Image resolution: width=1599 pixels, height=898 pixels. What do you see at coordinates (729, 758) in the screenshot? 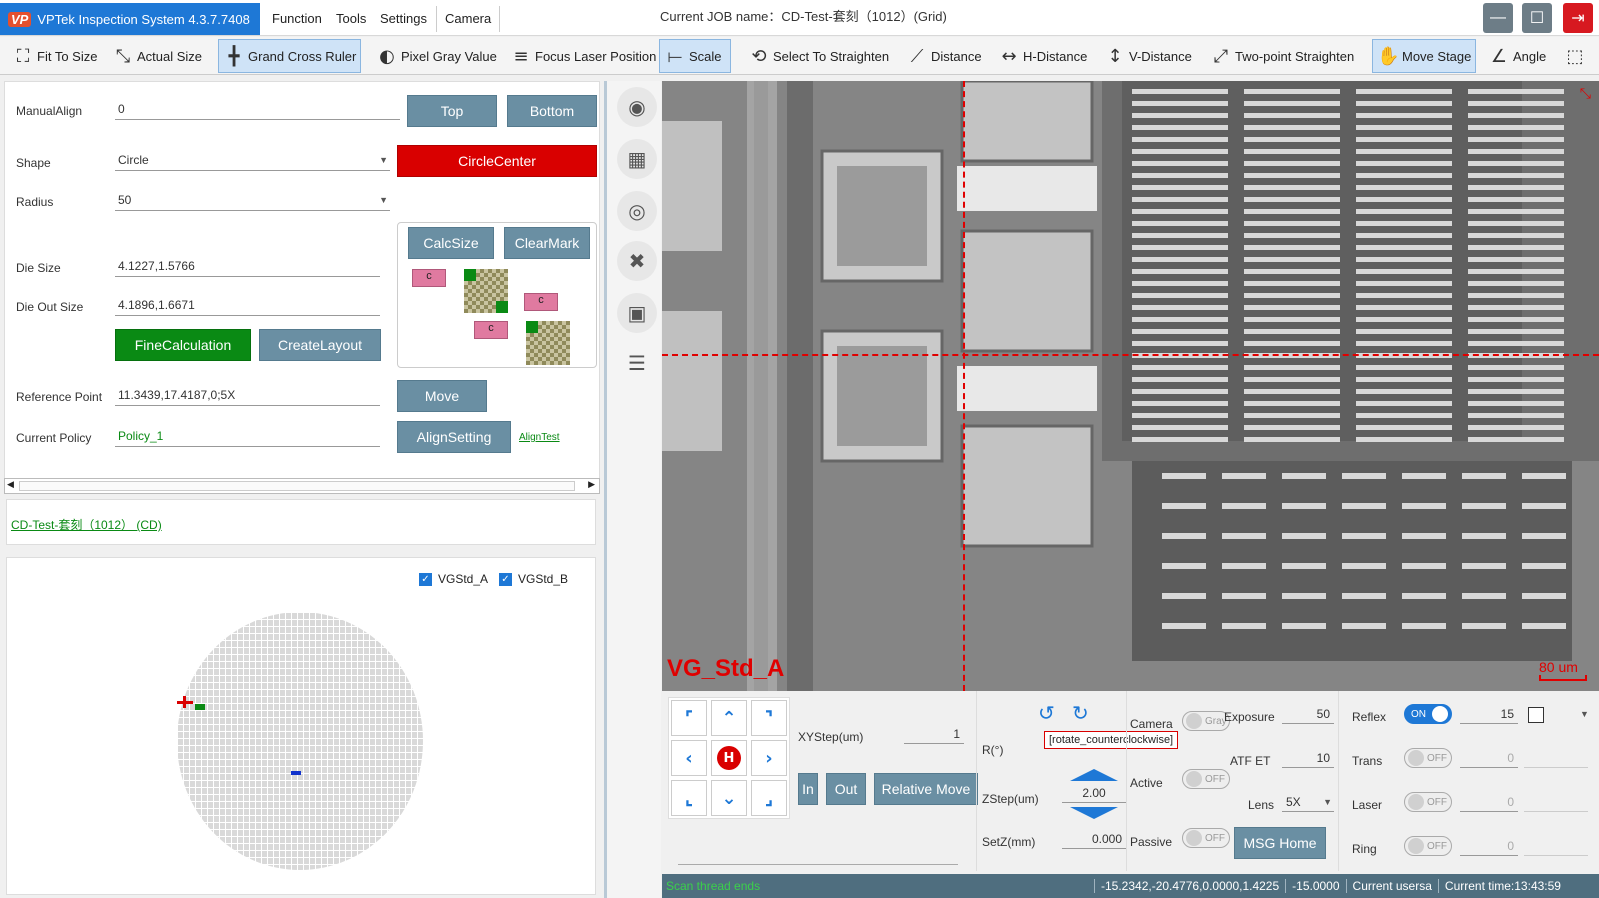
I see `home-button: H` at bounding box center [729, 758].